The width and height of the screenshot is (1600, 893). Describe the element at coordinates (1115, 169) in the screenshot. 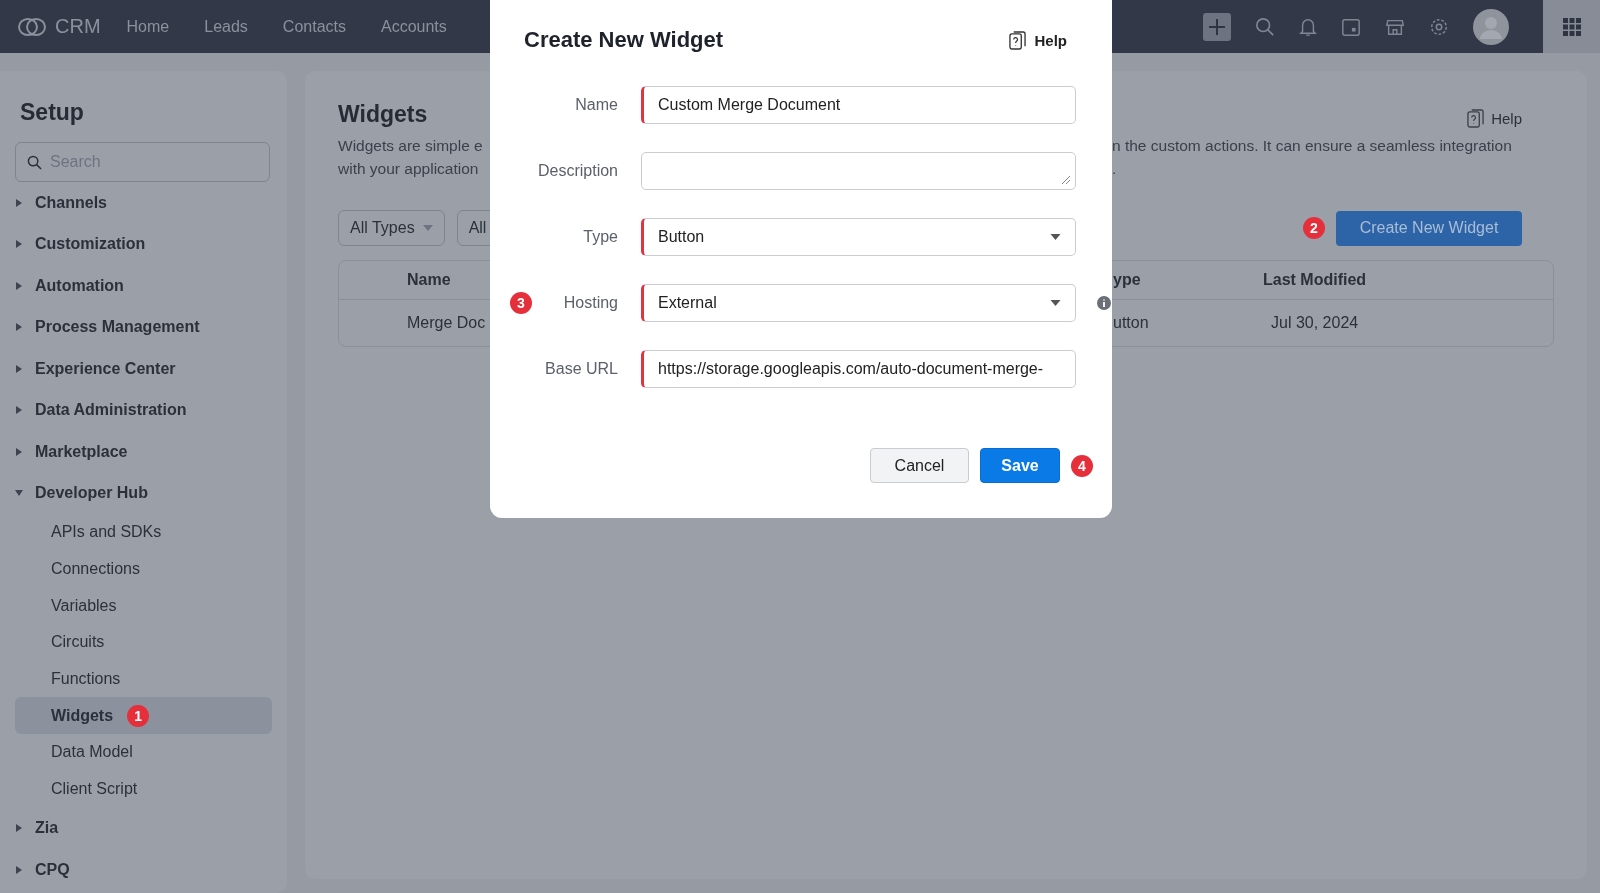

I see `description-text: .` at that location.